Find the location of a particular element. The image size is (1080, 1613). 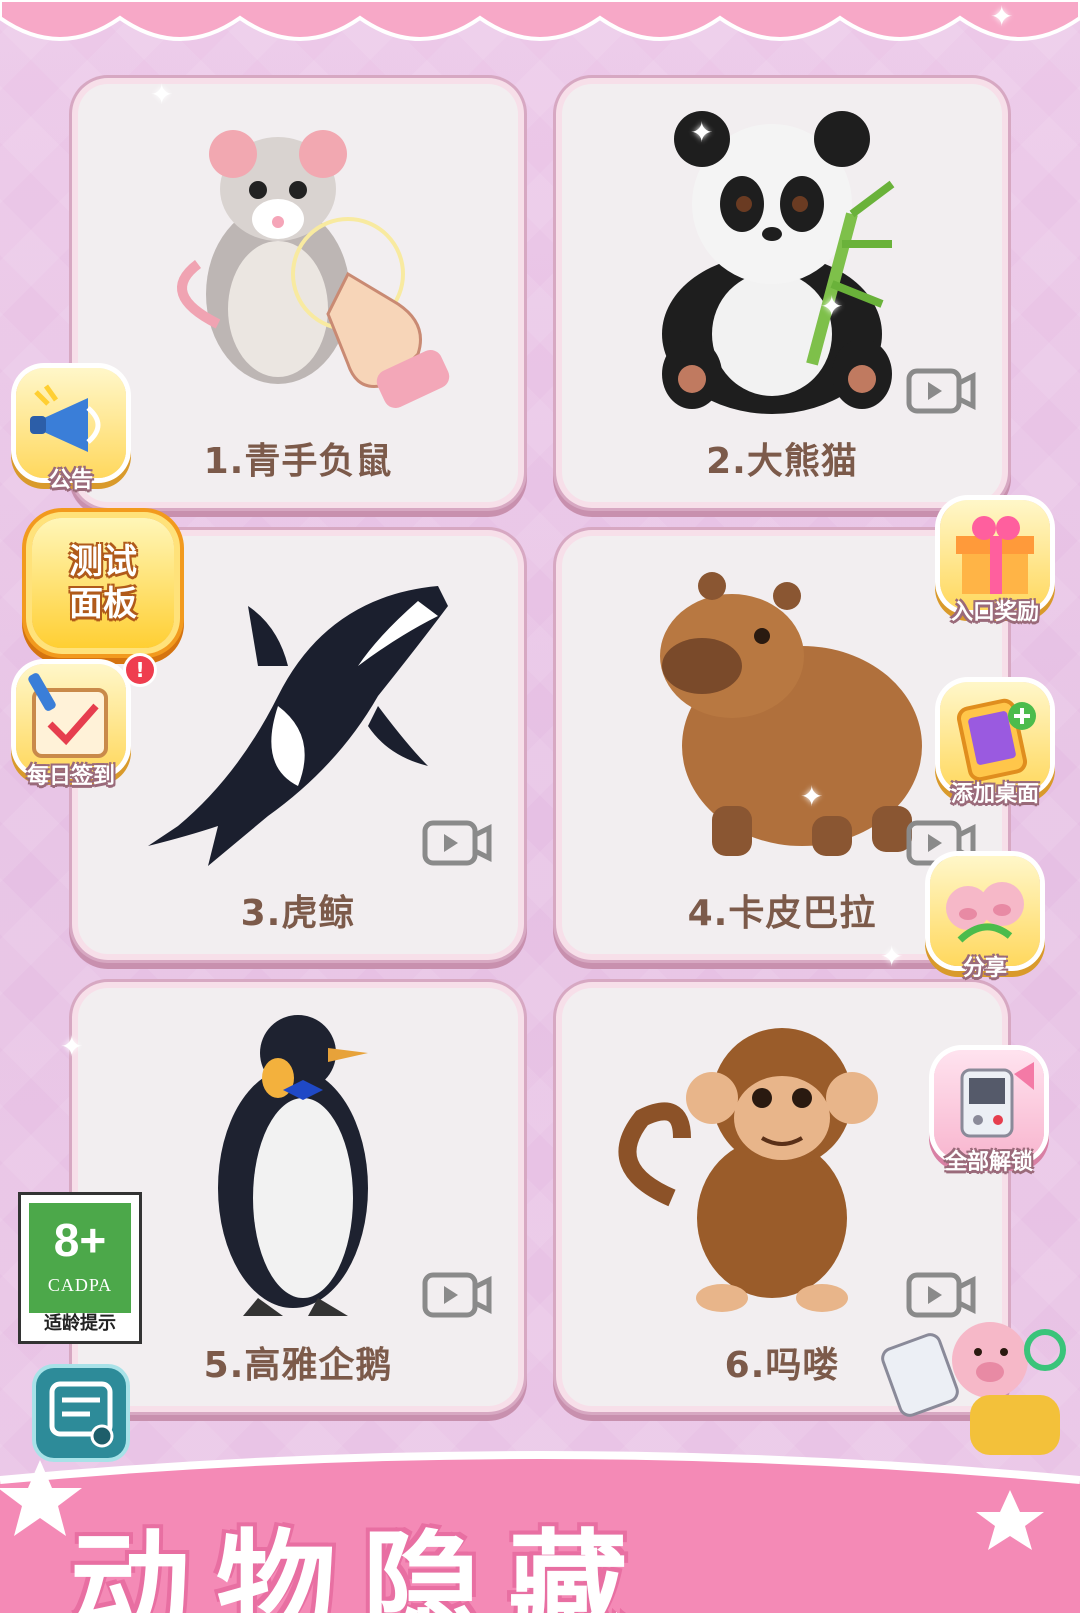

add-desktop-button: 添加桌面 is located at coordinates (995, 745).